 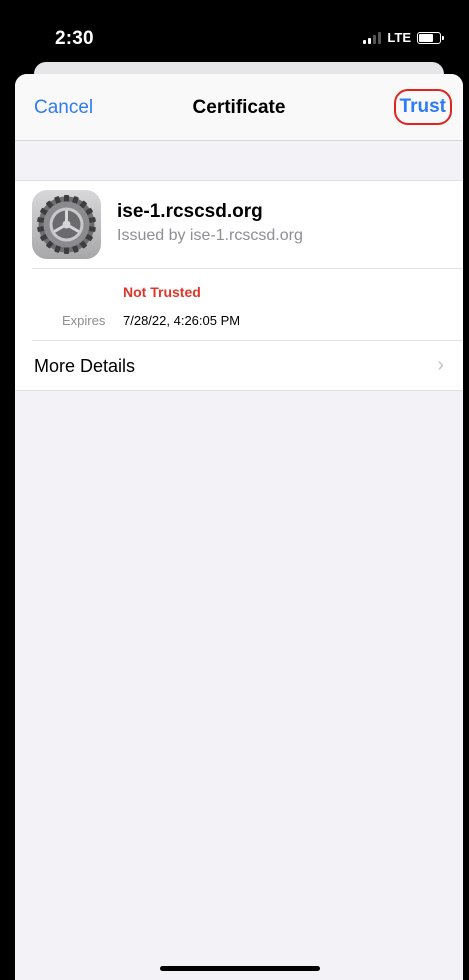 What do you see at coordinates (399, 37) in the screenshot?
I see `network-type-label: LTE` at bounding box center [399, 37].